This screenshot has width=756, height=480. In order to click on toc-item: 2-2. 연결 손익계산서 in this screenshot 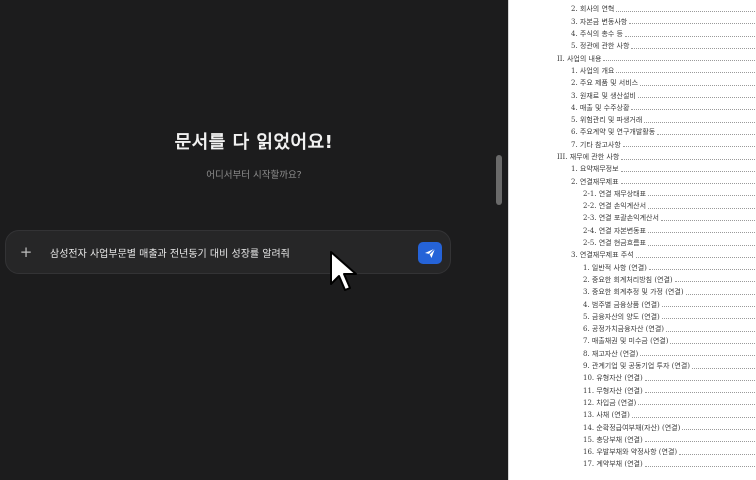, I will do `click(632, 206)`.